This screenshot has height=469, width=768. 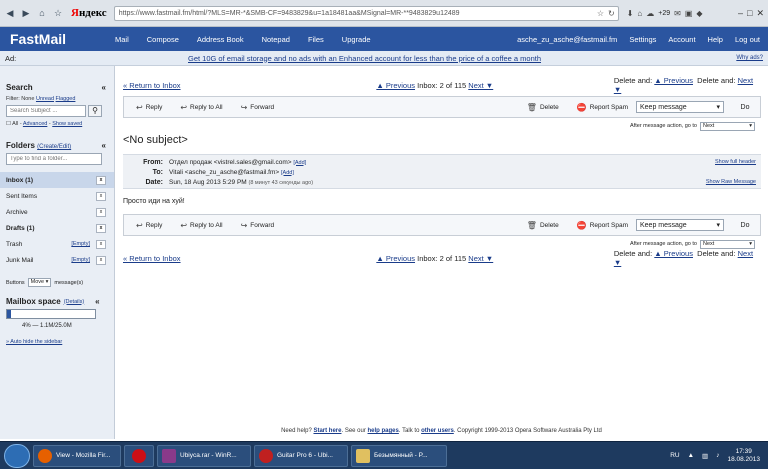 What do you see at coordinates (54, 147) in the screenshot?
I see `create-edit-folders-link: (Create/Edit)` at bounding box center [54, 147].